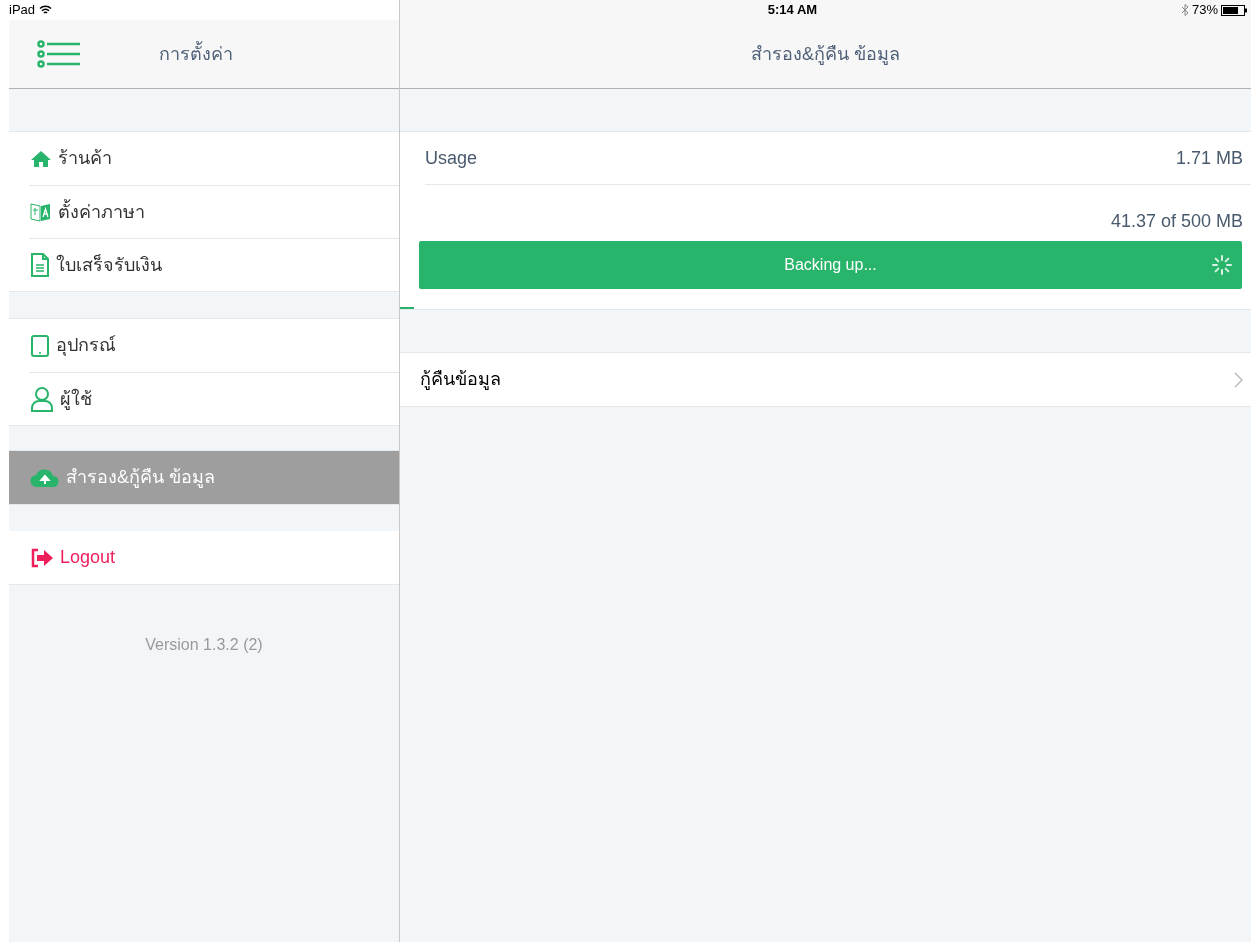 Image resolution: width=1251 pixels, height=942 pixels. I want to click on sidebar-title: การตั้งค่า, so click(196, 53).